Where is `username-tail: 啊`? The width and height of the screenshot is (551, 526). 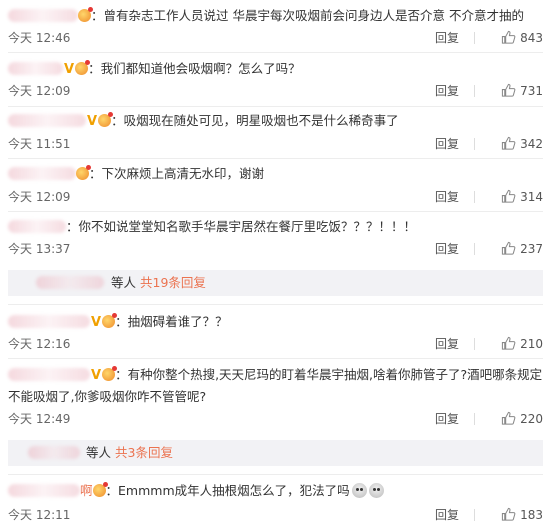 username-tail: 啊 is located at coordinates (86, 490).